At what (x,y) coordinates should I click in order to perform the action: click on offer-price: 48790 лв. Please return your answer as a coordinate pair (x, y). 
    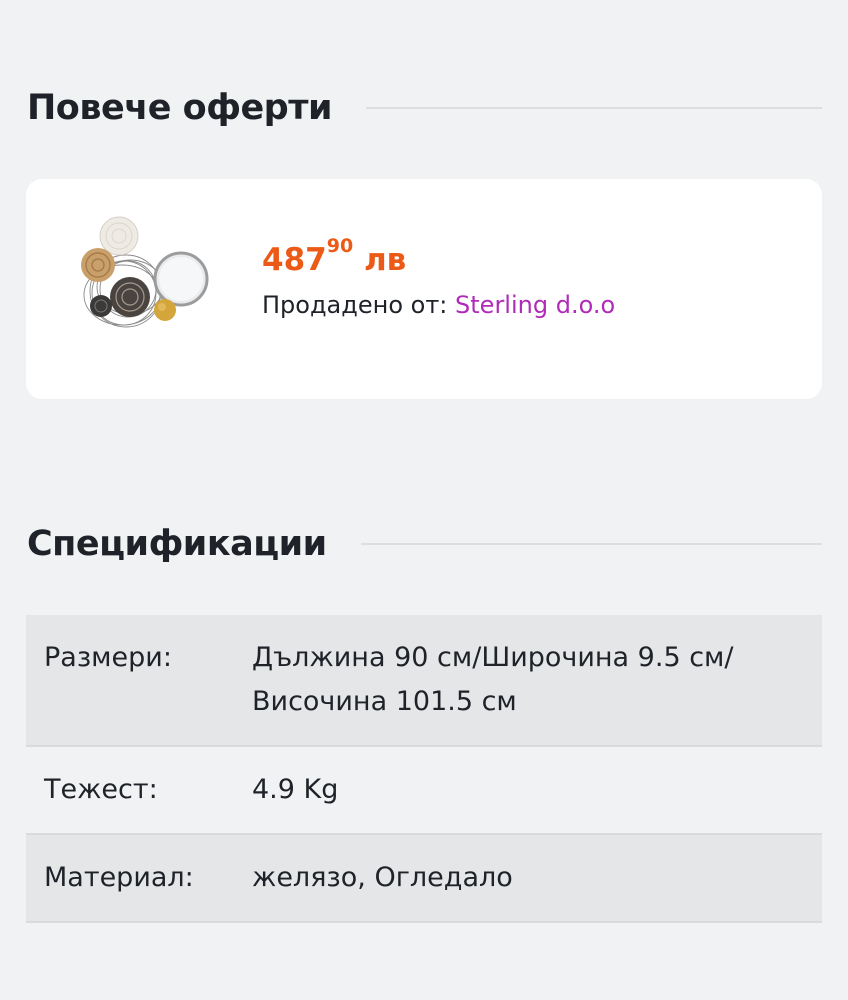
    Looking at the image, I should click on (438, 258).